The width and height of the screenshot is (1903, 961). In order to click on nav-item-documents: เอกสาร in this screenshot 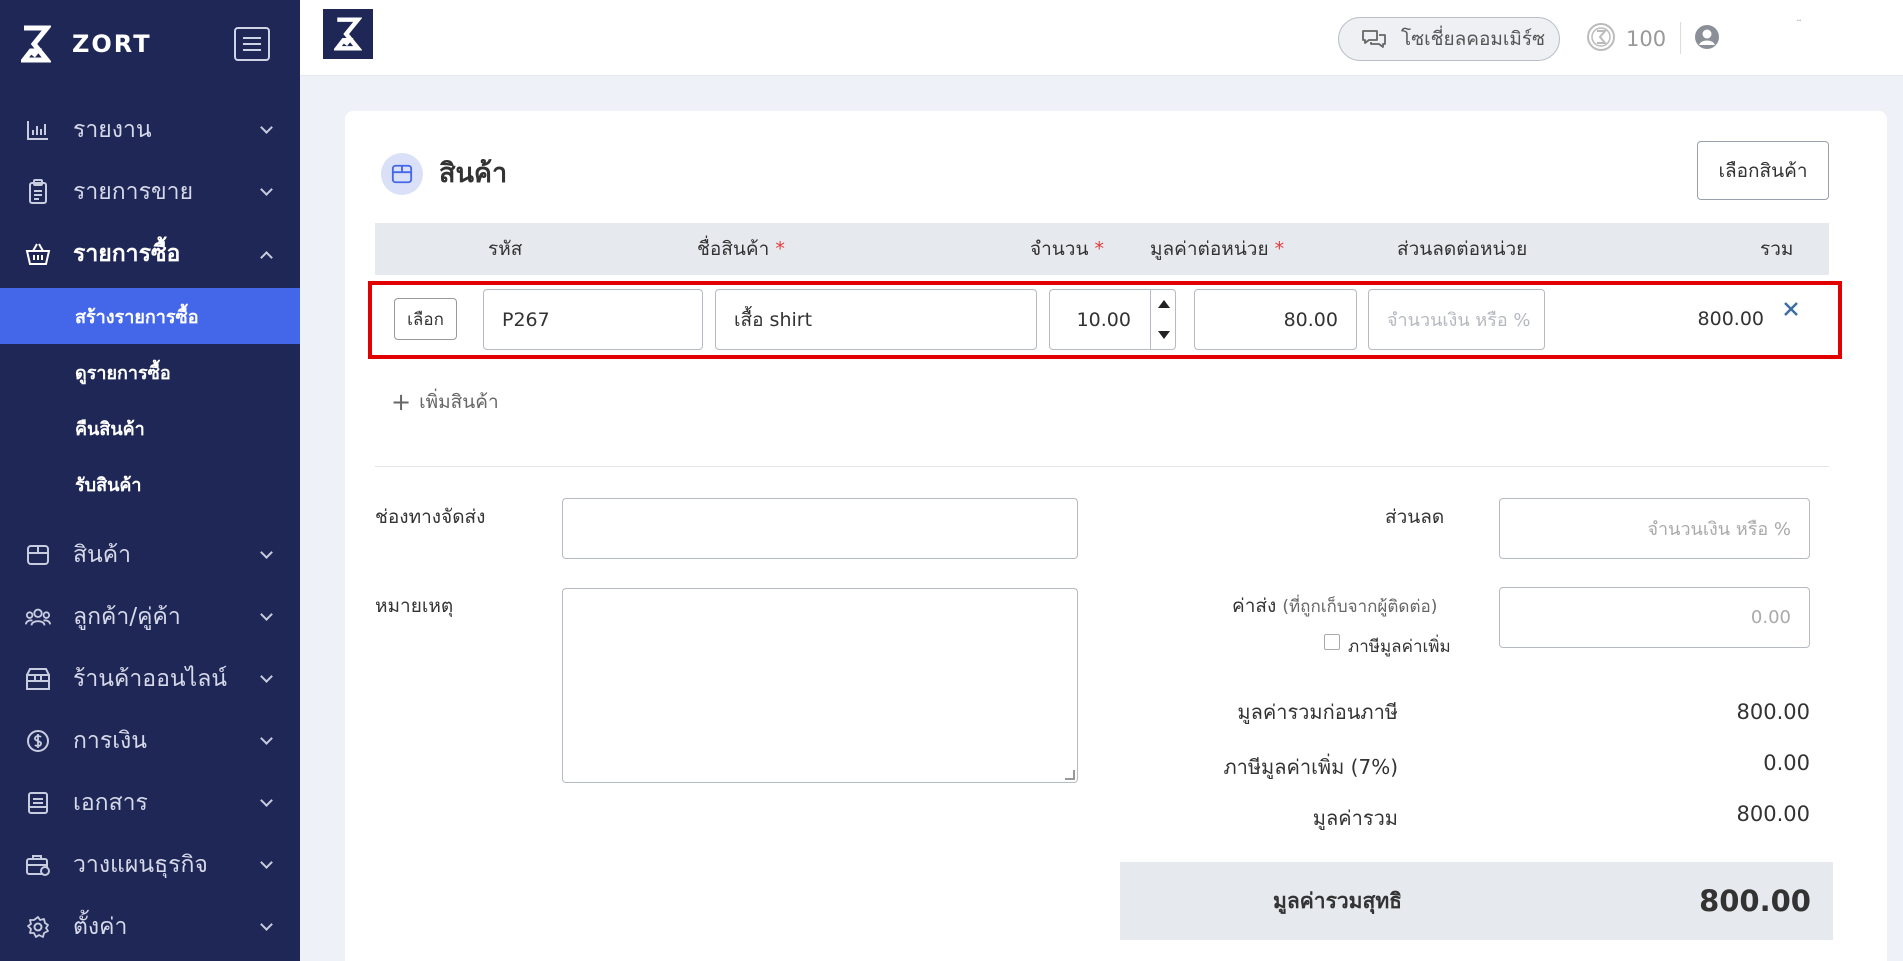, I will do `click(150, 803)`.